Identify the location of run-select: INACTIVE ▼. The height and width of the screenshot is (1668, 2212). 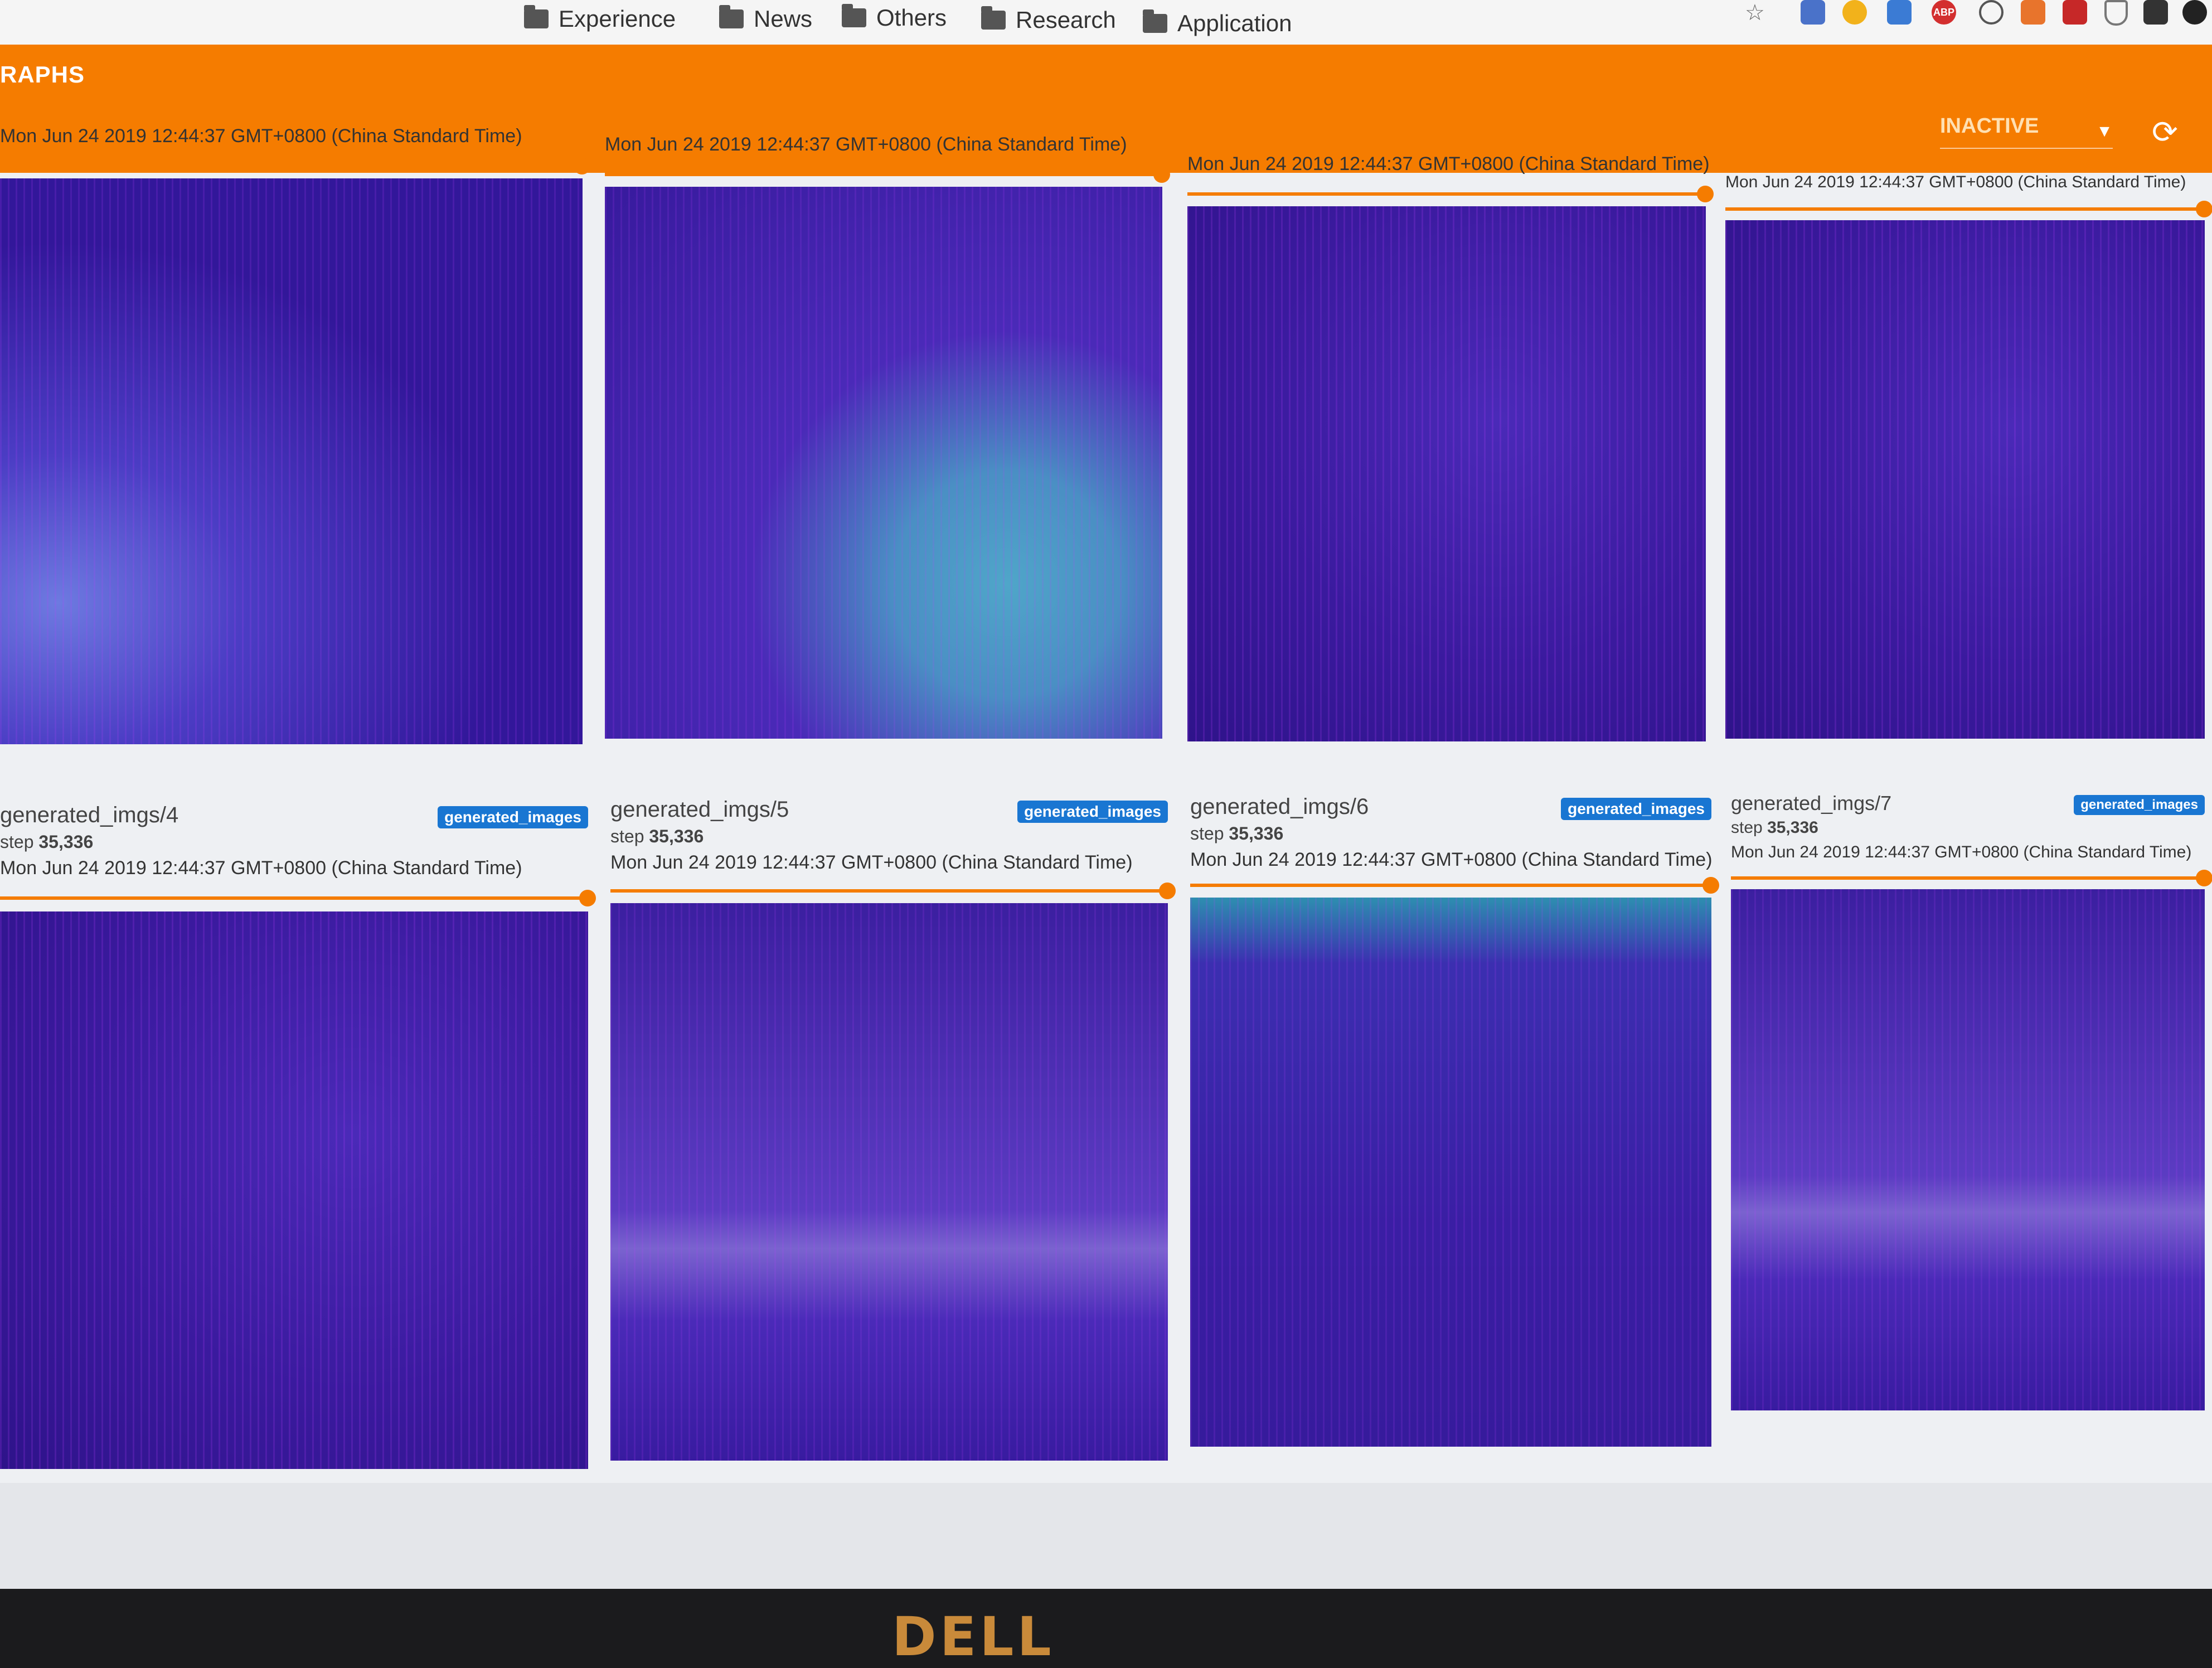
(2027, 131).